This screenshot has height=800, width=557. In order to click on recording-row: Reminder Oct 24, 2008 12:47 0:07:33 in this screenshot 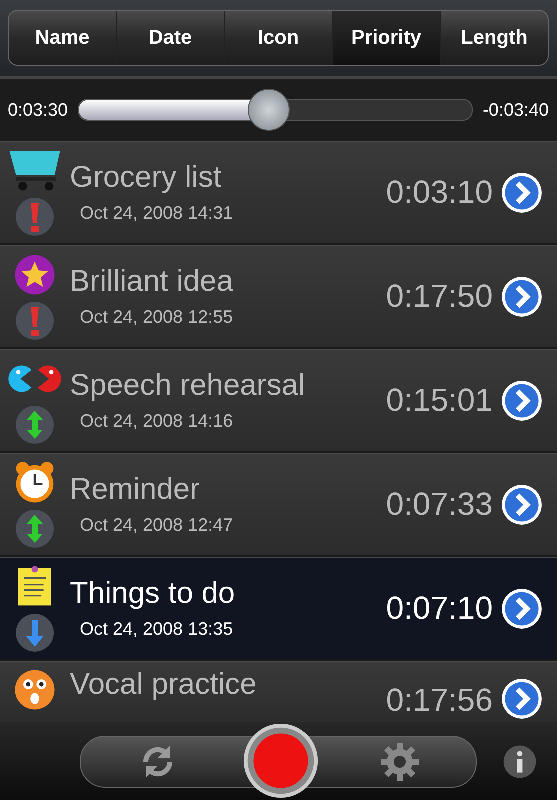, I will do `click(278, 505)`.